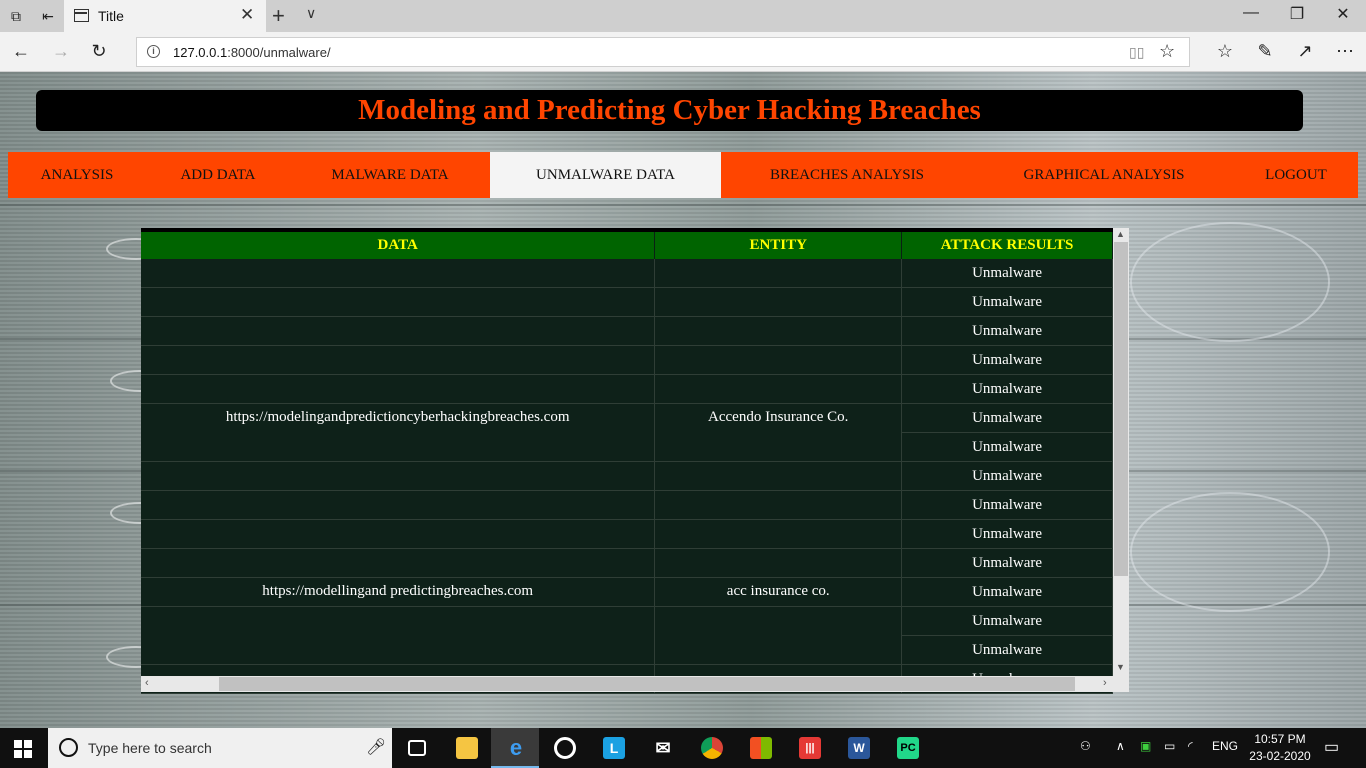 This screenshot has height=768, width=1366. I want to click on column-header-data: DATA, so click(398, 245).